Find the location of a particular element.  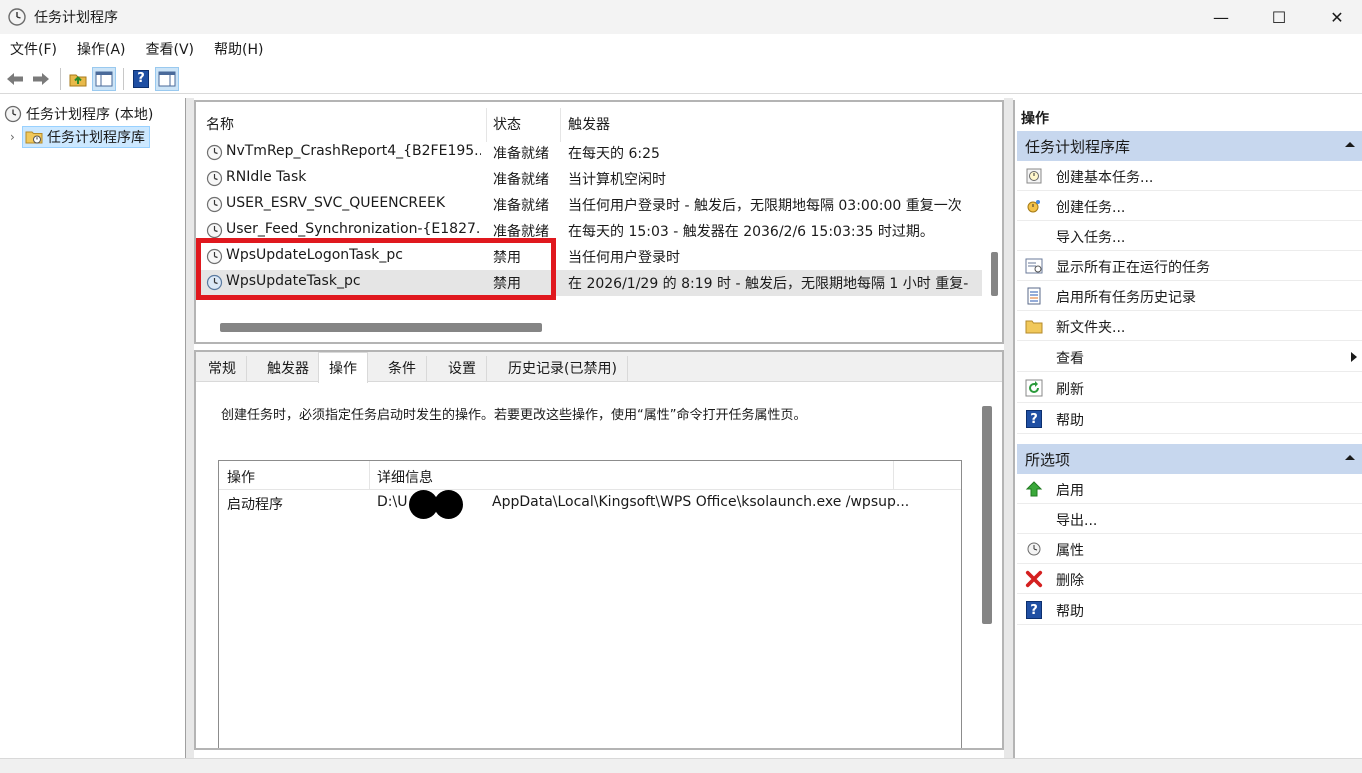

back-arrow-icon is located at coordinates (15, 79).